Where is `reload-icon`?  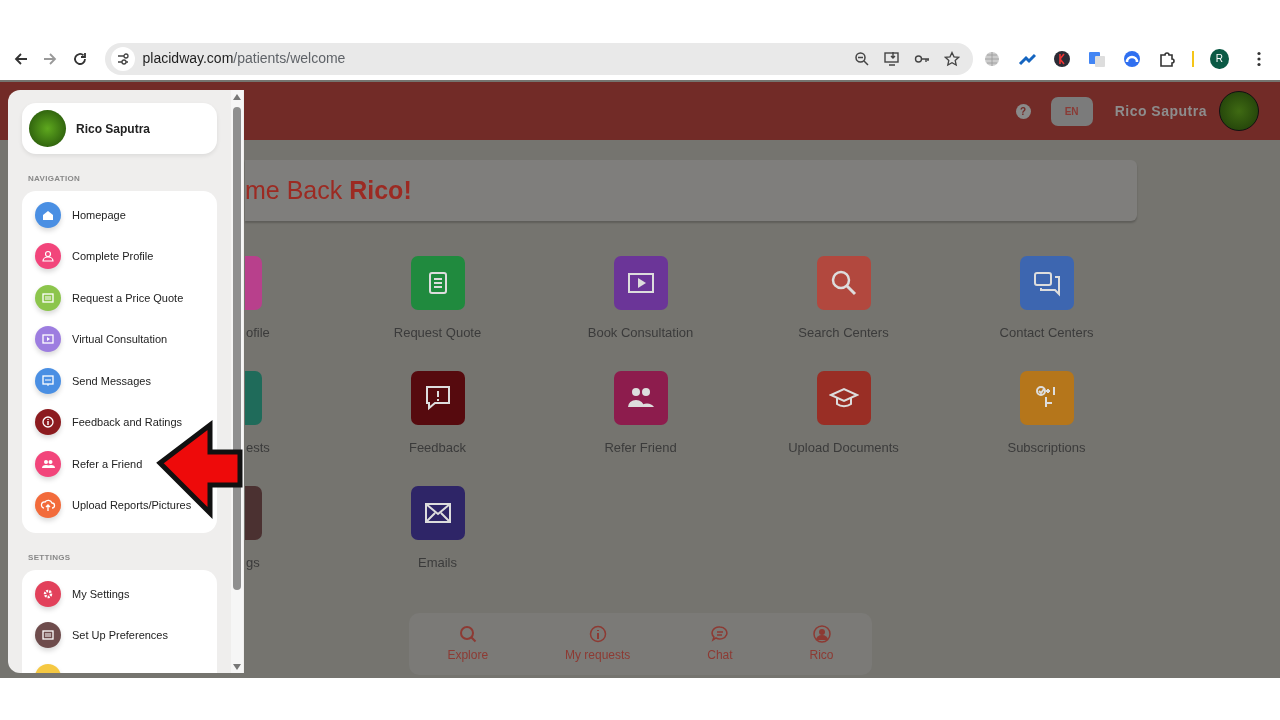 reload-icon is located at coordinates (79, 58).